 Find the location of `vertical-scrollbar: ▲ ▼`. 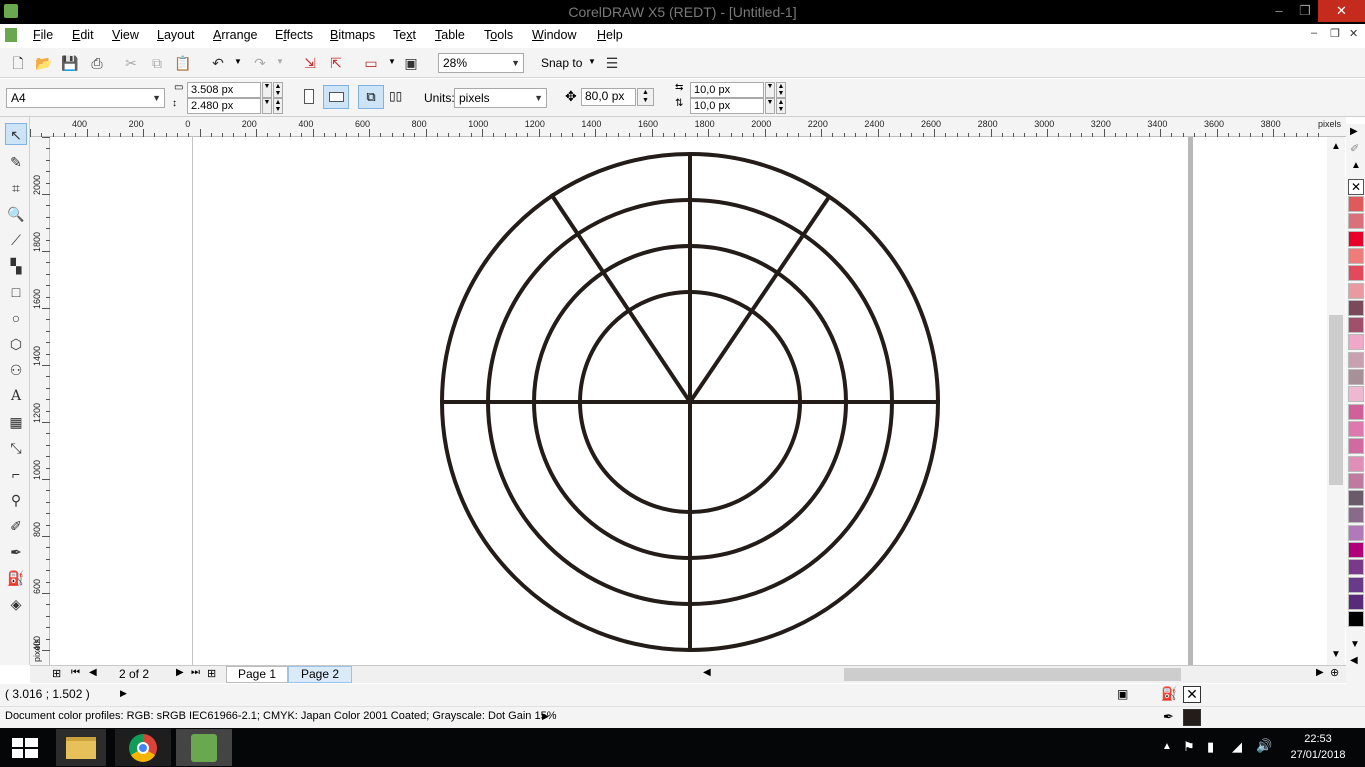

vertical-scrollbar: ▲ ▼ is located at coordinates (1336, 401).